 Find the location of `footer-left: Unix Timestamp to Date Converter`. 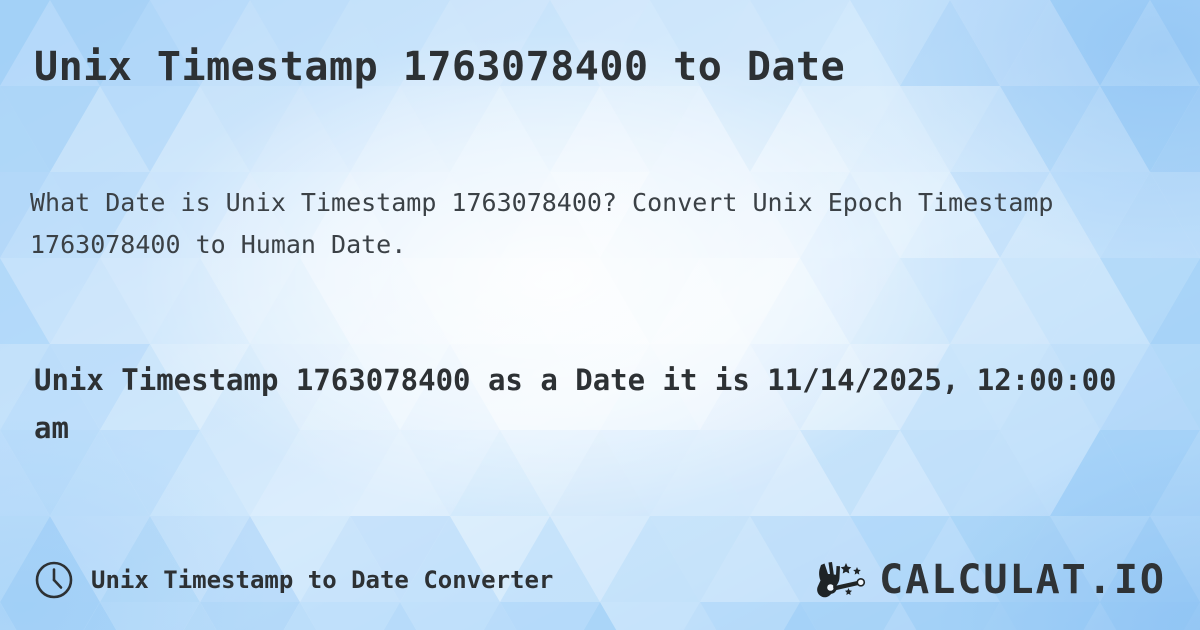

footer-left: Unix Timestamp to Date Converter is located at coordinates (293, 580).